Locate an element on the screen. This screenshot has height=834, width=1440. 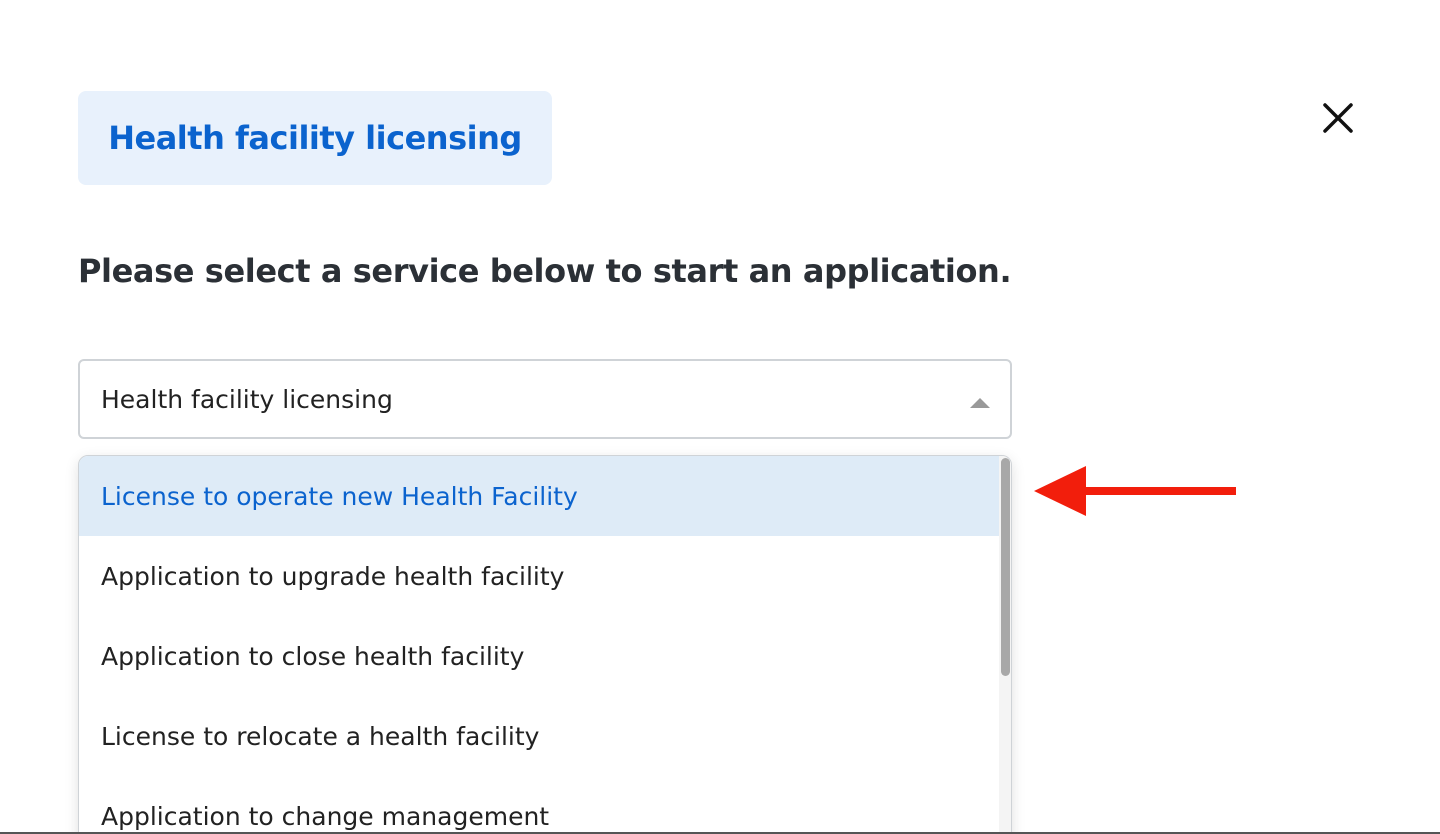
page-title: Health facility licensing is located at coordinates (315, 138).